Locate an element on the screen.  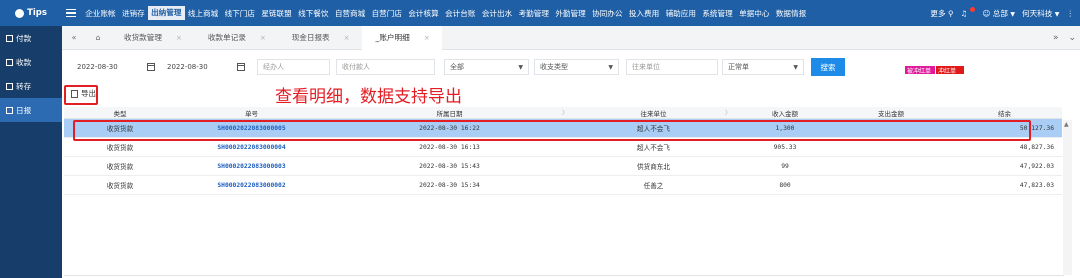
partner-input: 往来单位 is located at coordinates (672, 67).